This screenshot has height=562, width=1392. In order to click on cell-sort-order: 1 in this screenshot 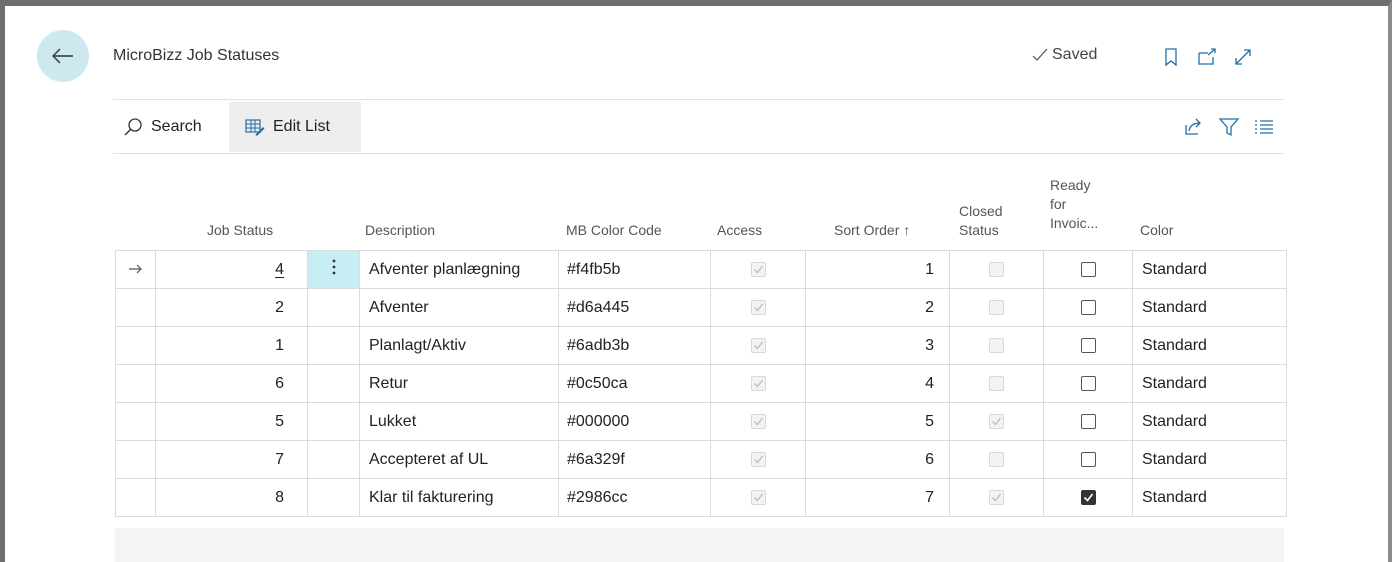, I will do `click(877, 269)`.